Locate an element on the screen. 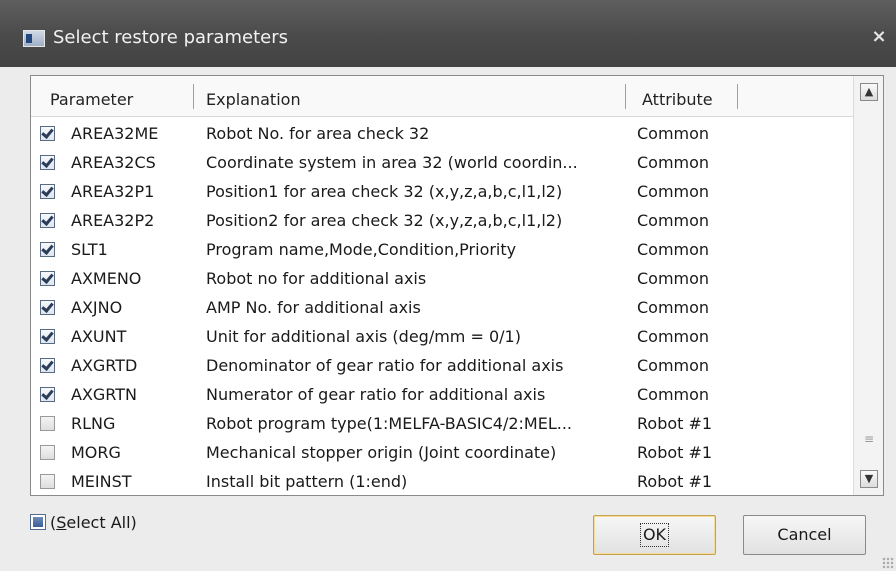 This screenshot has height=571, width=896. explanation-cell: AMP No. for additional axis is located at coordinates (313, 307).